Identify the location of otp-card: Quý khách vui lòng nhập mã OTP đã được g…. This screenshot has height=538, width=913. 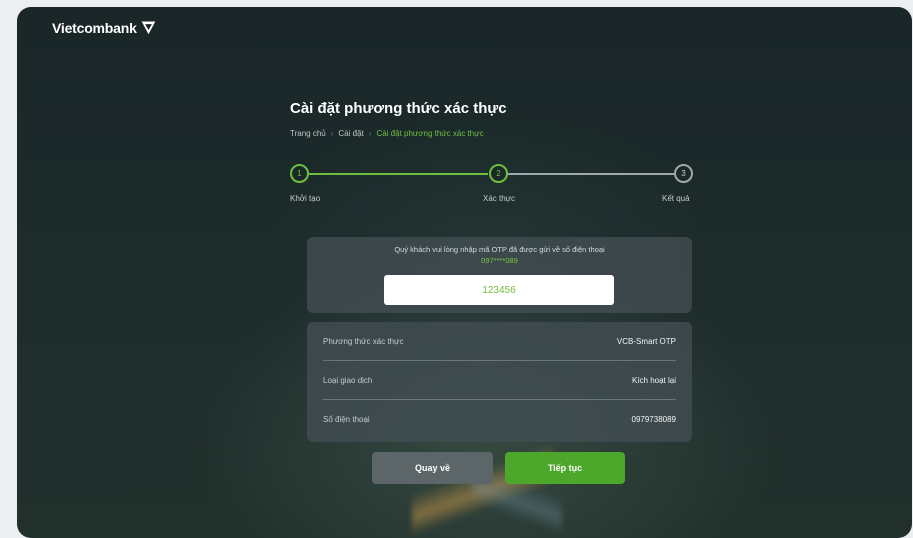
(499, 275).